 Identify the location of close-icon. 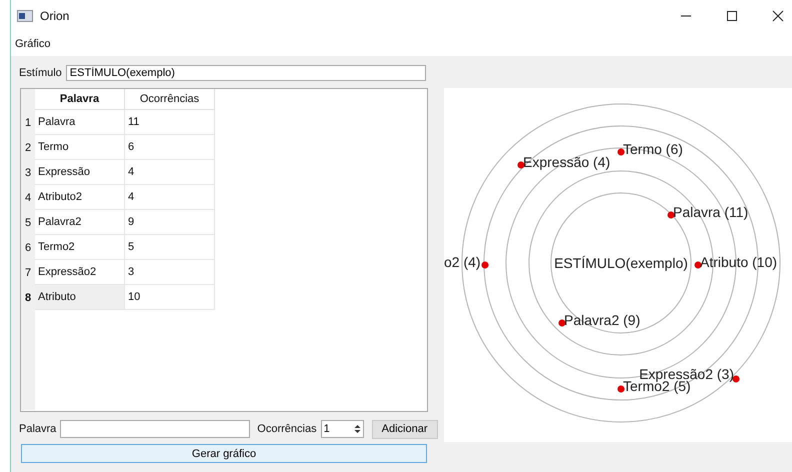
(778, 16).